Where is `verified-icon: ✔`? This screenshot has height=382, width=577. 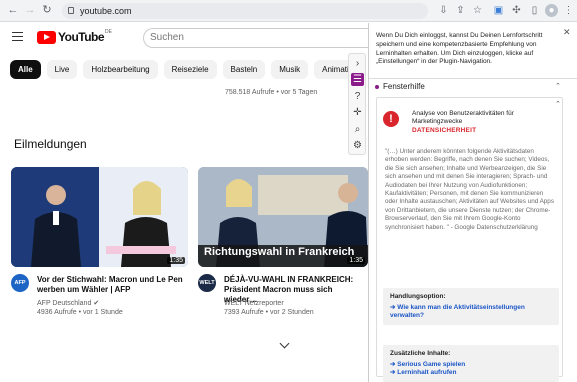 verified-icon: ✔ is located at coordinates (96, 303).